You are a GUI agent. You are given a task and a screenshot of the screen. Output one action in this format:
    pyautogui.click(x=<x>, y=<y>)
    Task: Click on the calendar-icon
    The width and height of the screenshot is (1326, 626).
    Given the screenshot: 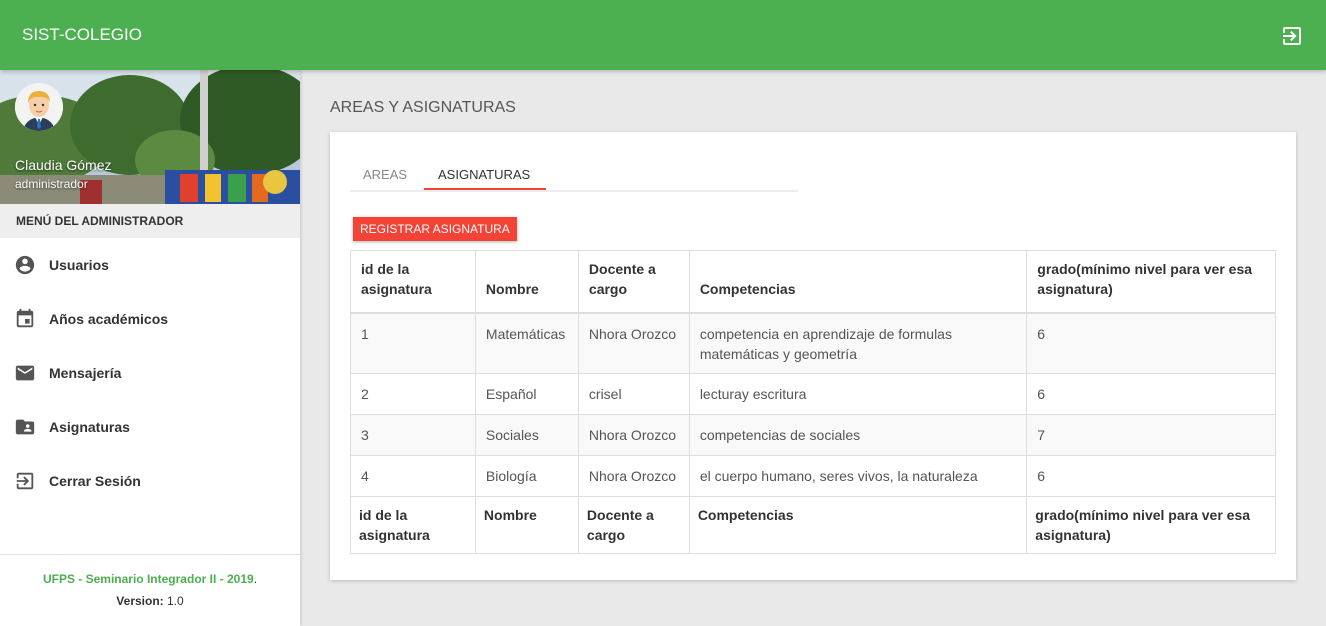 What is the action you would take?
    pyautogui.click(x=25, y=318)
    